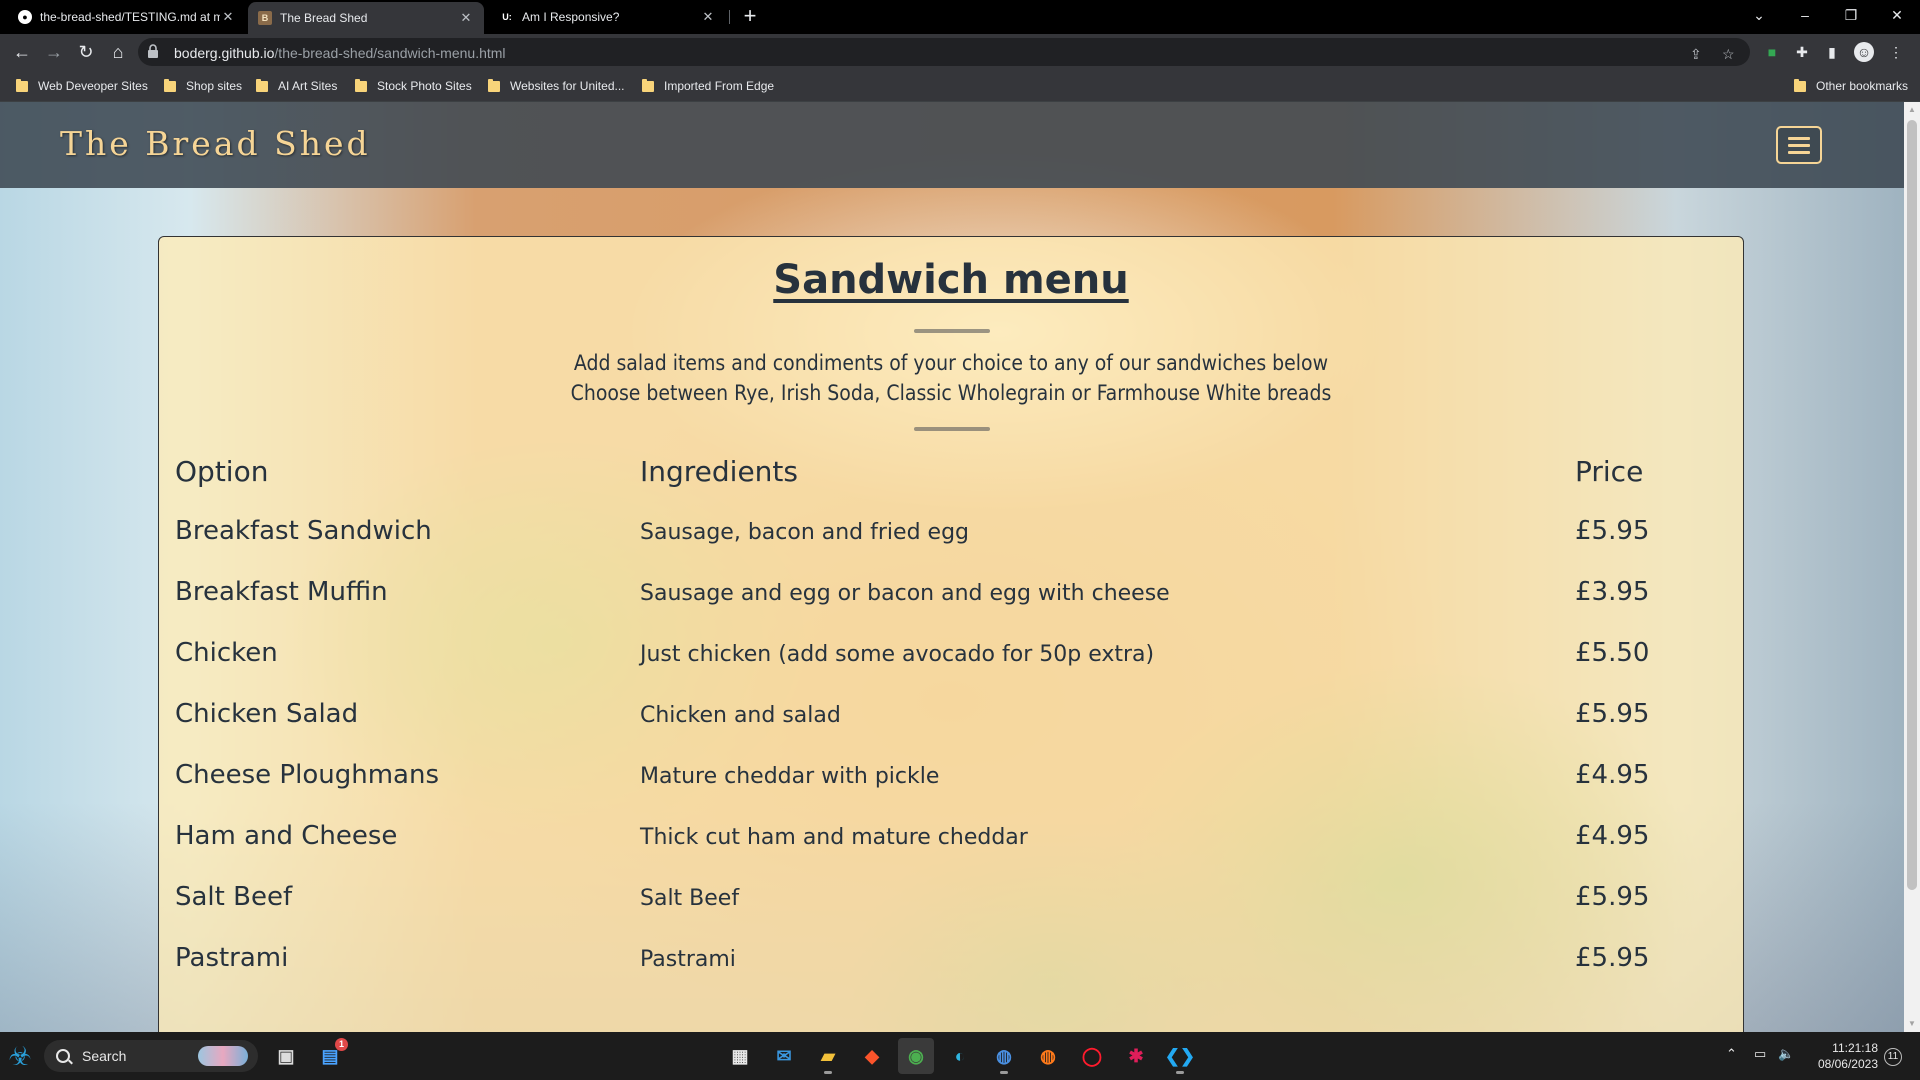 Image resolution: width=1920 pixels, height=1080 pixels. I want to click on bookmark-folder: Imported From Edge, so click(708, 86).